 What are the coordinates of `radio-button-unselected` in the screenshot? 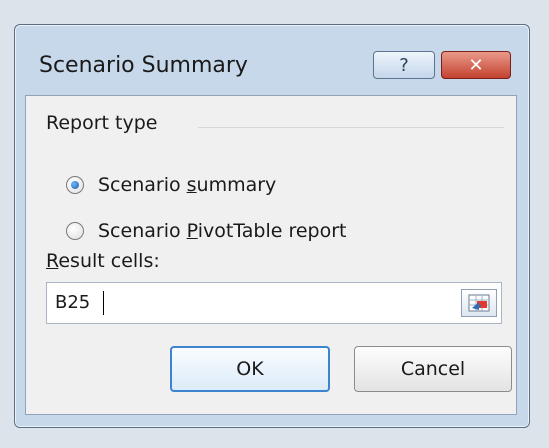 It's located at (75, 231).